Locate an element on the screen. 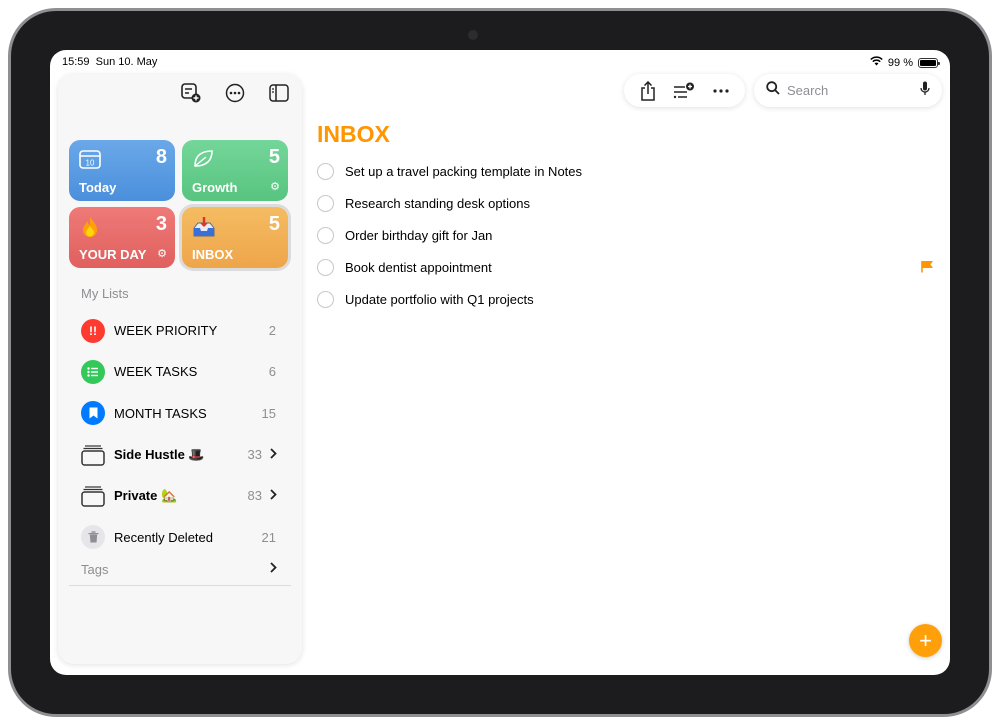 This screenshot has width=1000, height=725. growth-count: 5 is located at coordinates (274, 157).